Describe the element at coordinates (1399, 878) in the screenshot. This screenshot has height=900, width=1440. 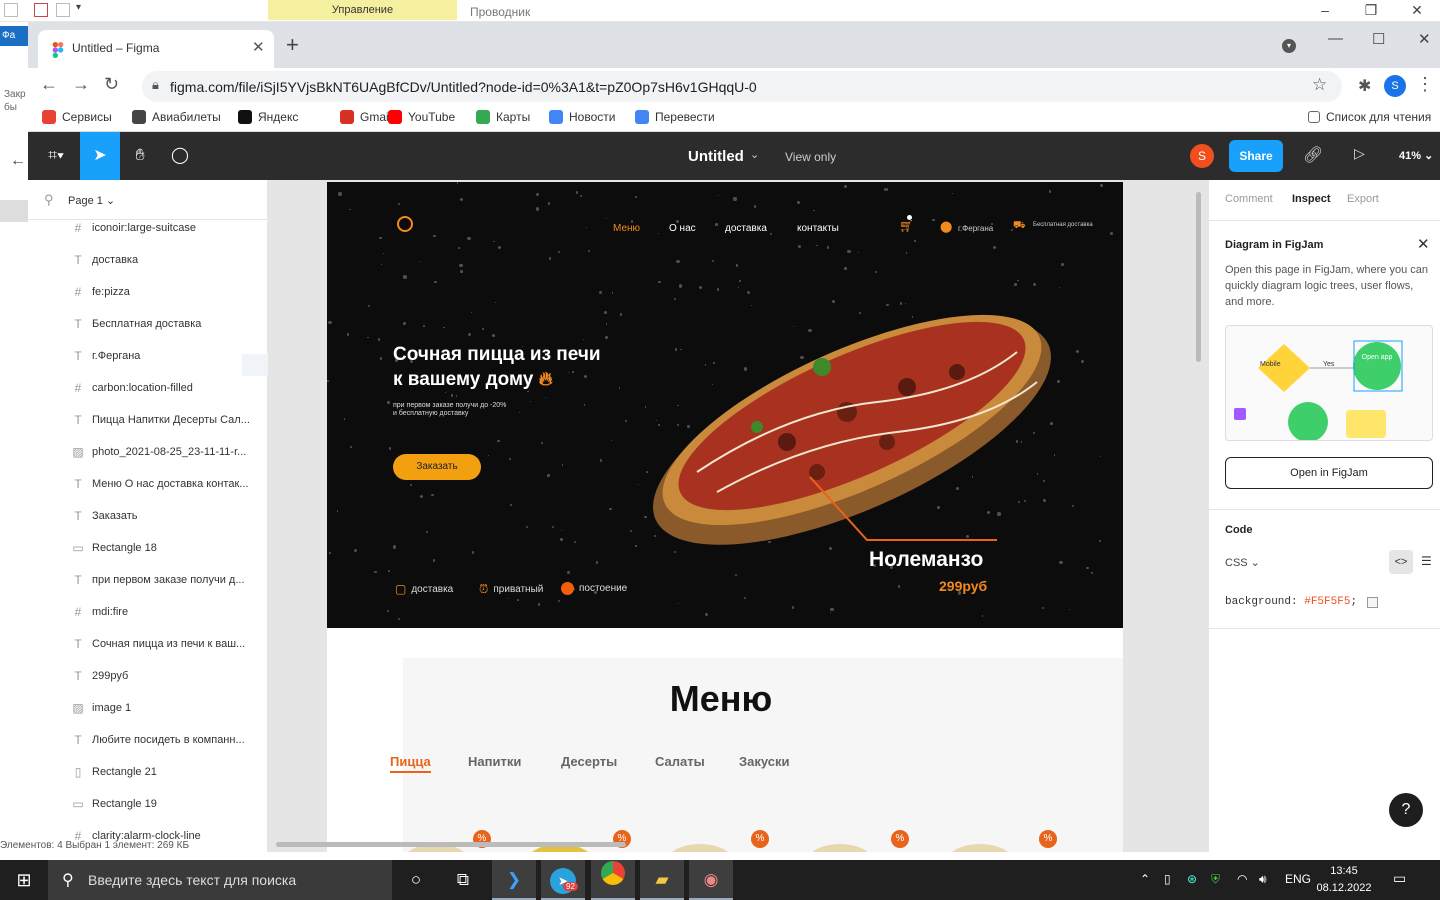
I see `notifications-icon: ▭` at that location.